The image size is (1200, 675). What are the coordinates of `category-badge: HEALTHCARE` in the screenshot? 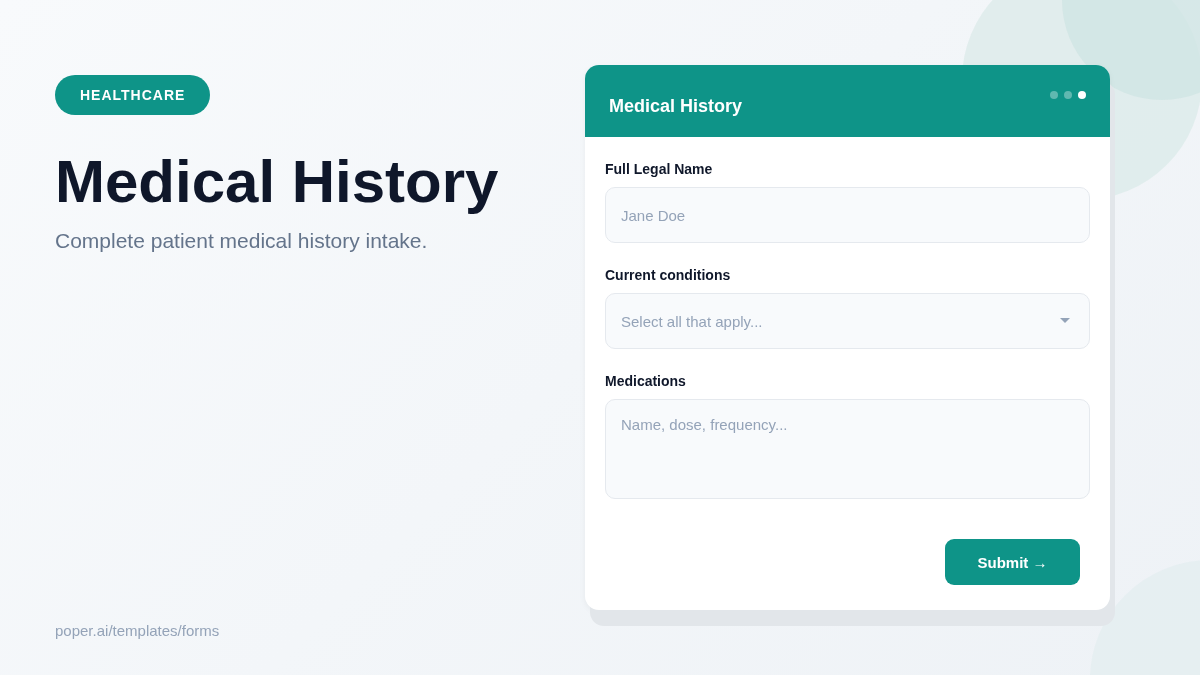 It's located at (133, 95).